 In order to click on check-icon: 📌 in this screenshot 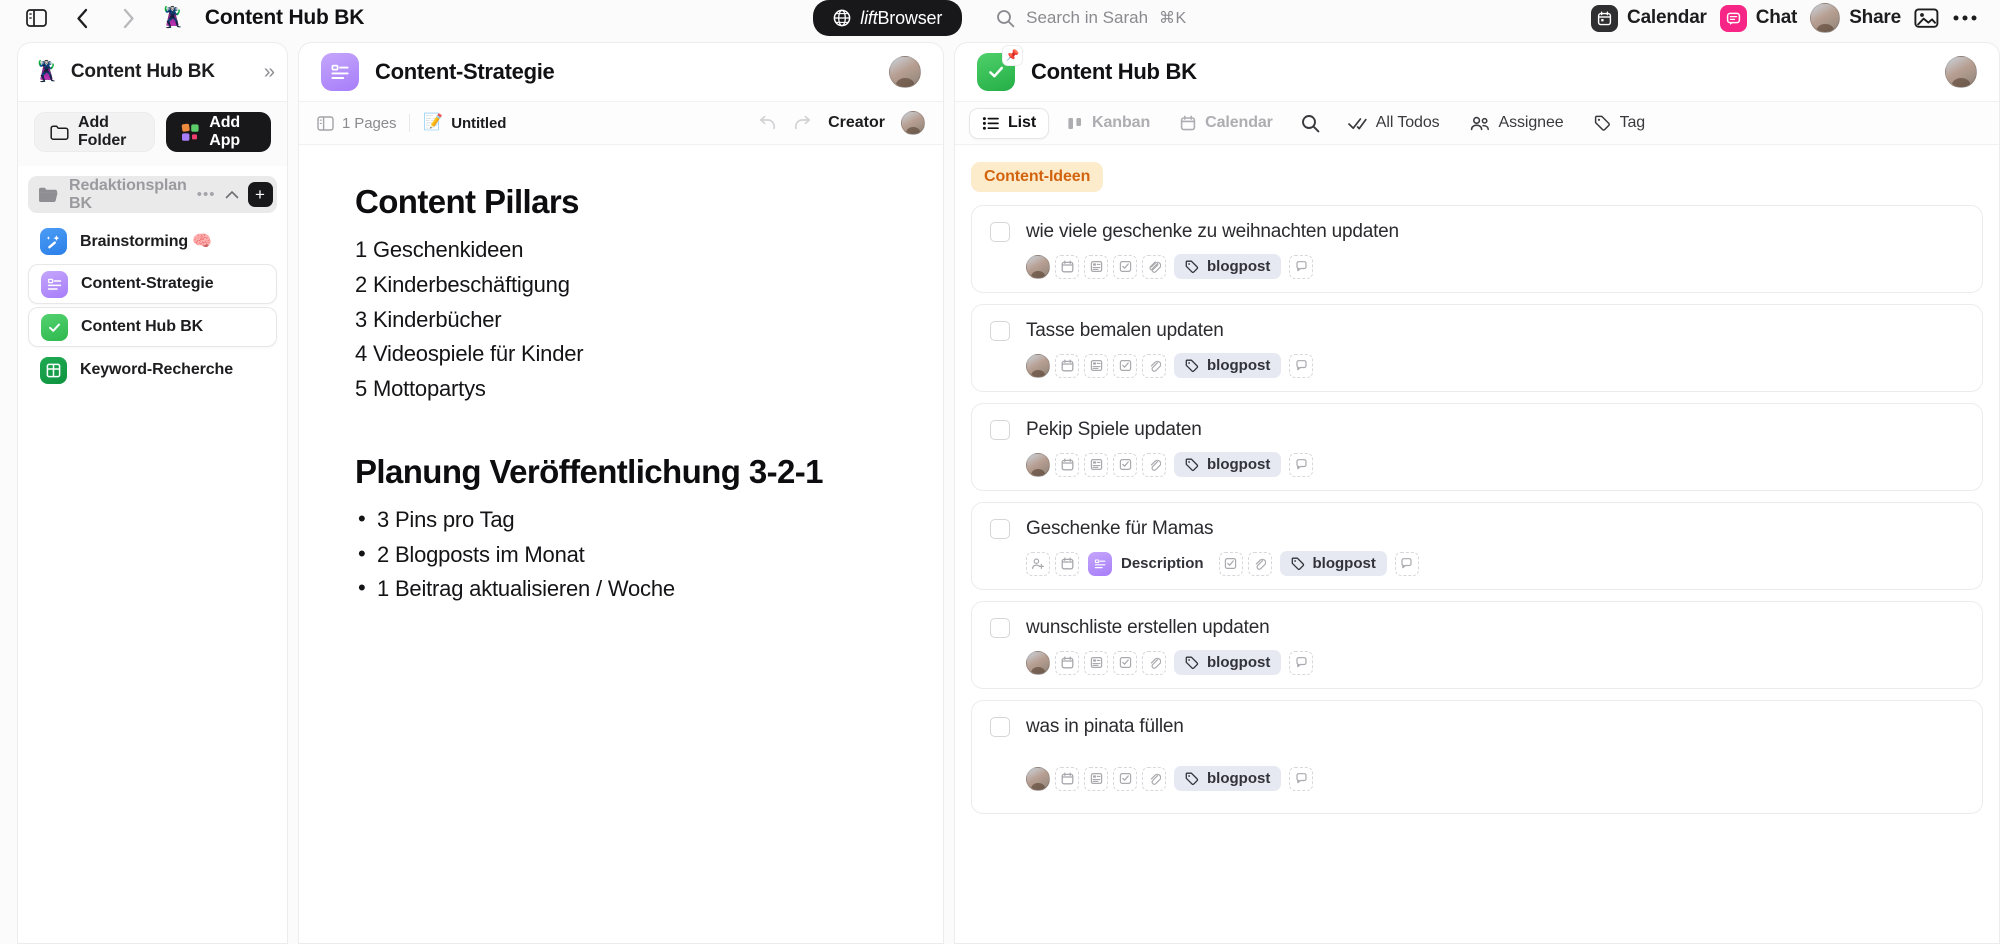, I will do `click(999, 68)`.